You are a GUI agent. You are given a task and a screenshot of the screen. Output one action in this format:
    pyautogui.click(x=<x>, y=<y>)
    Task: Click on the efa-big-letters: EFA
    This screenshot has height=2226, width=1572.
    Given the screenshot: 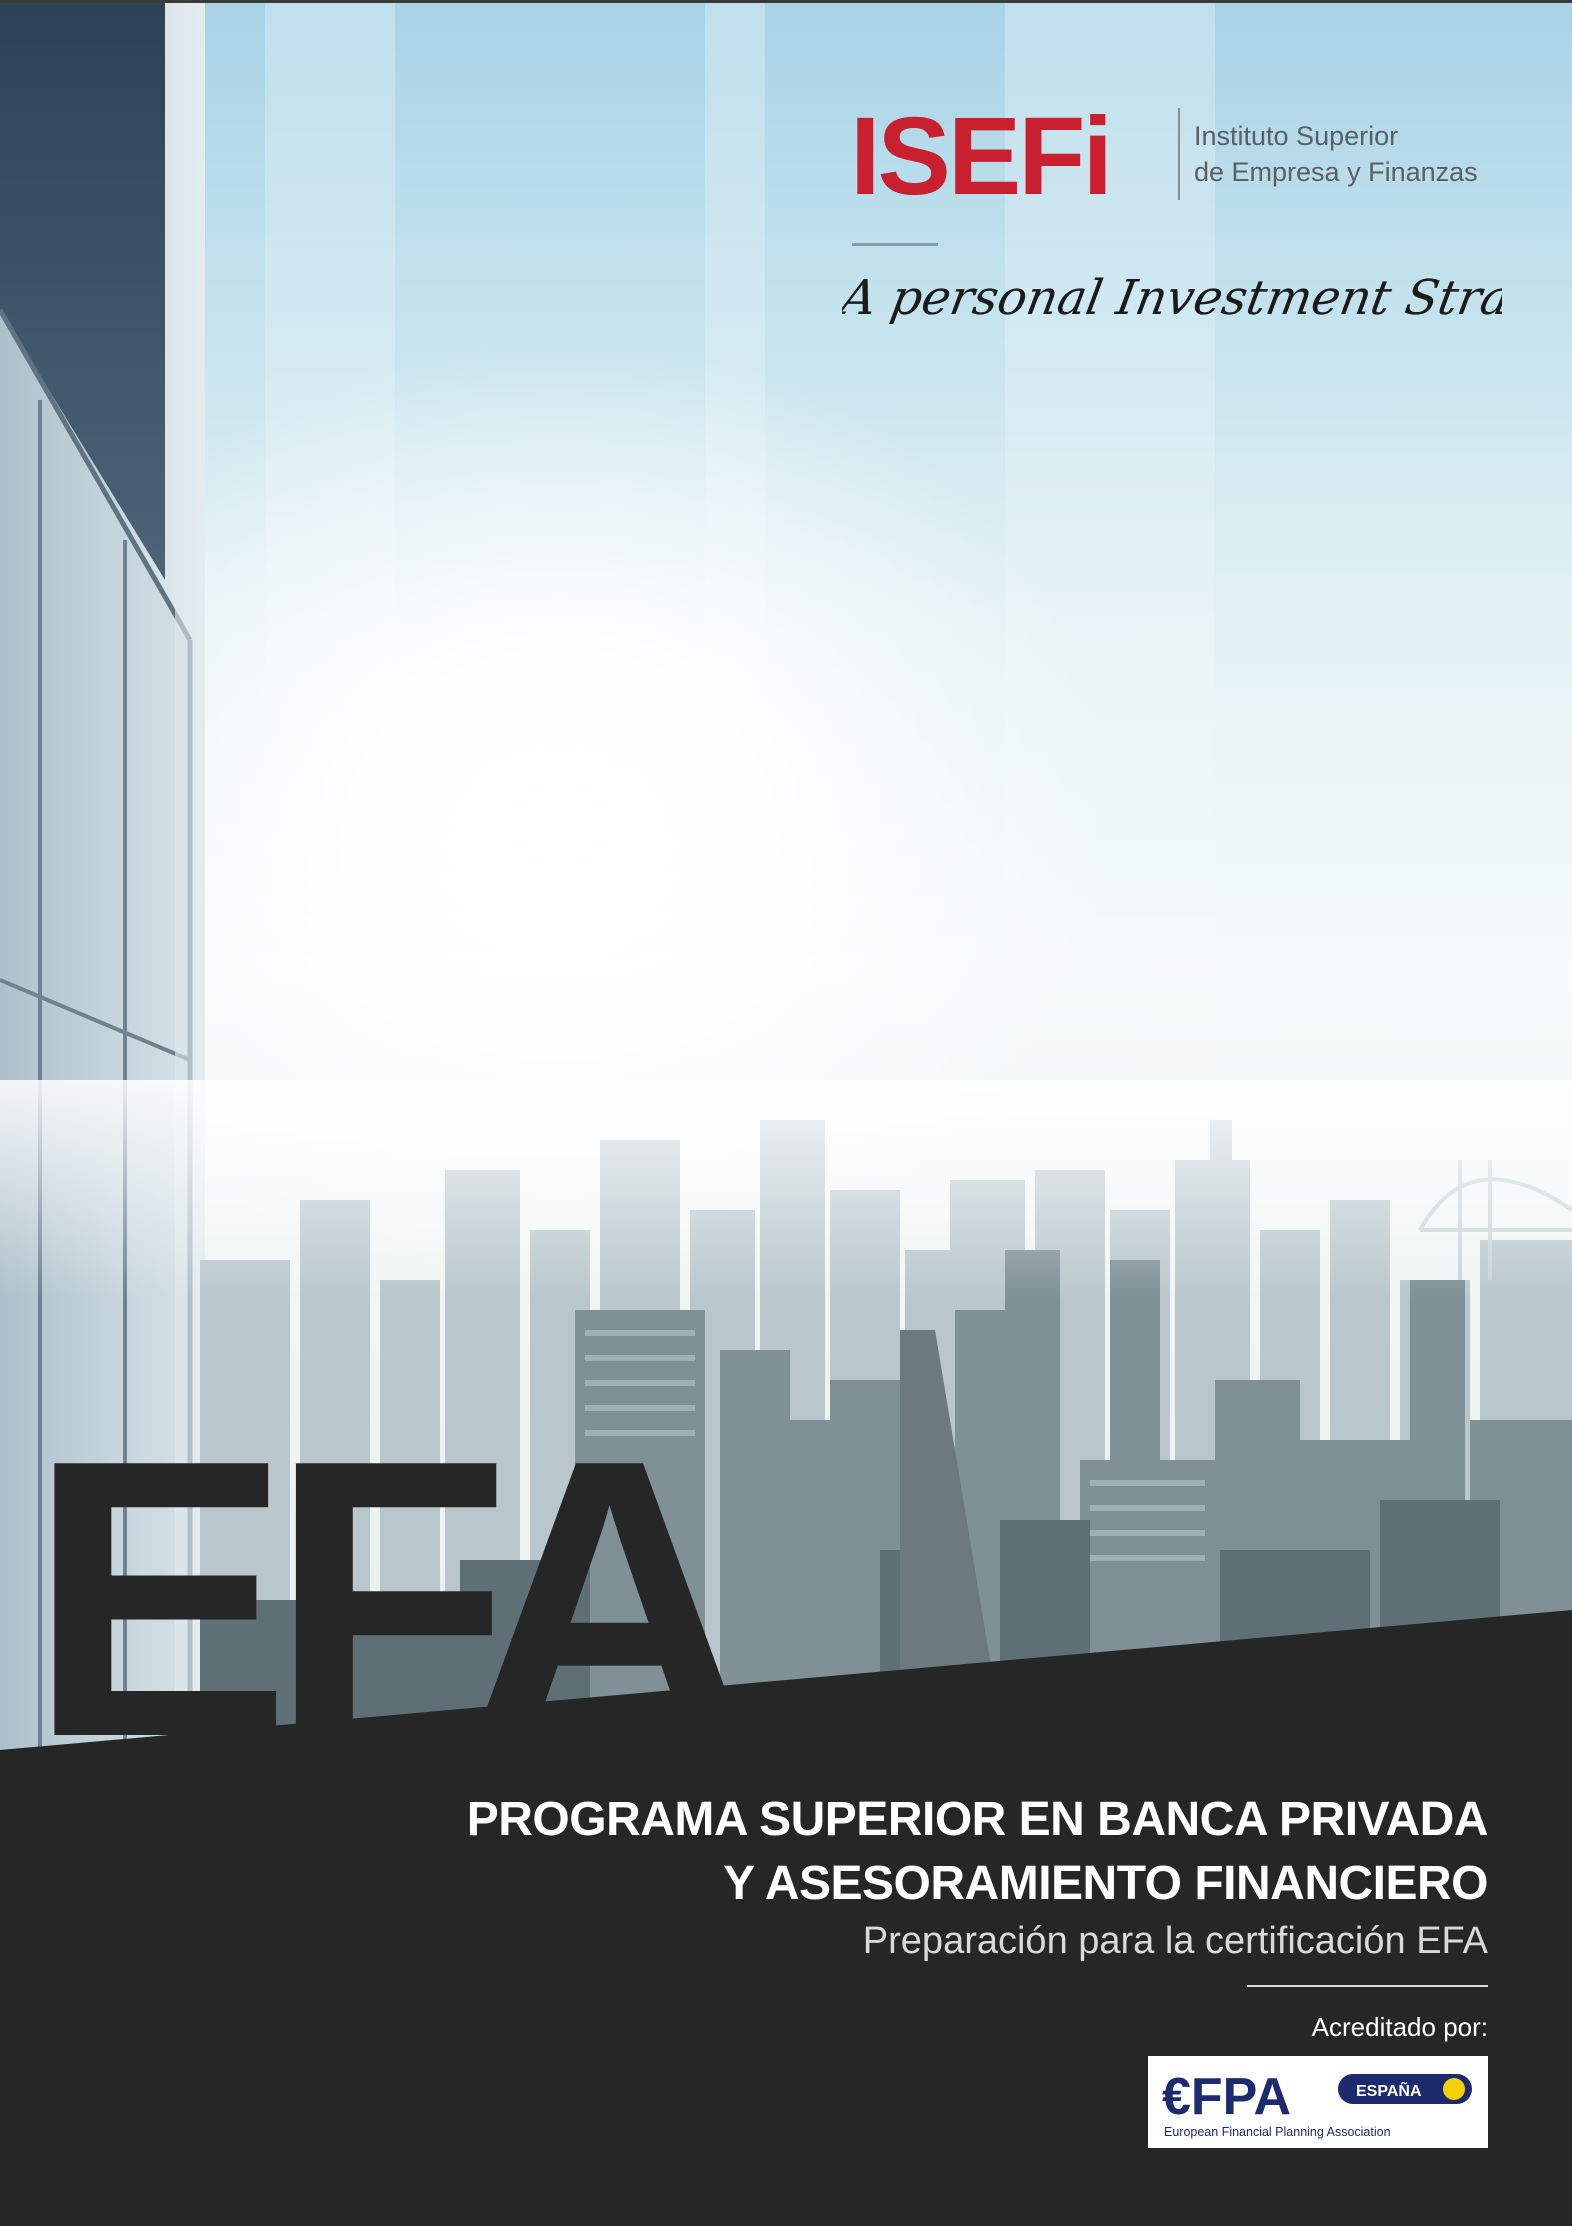 What is the action you would take?
    pyautogui.click(x=394, y=1573)
    